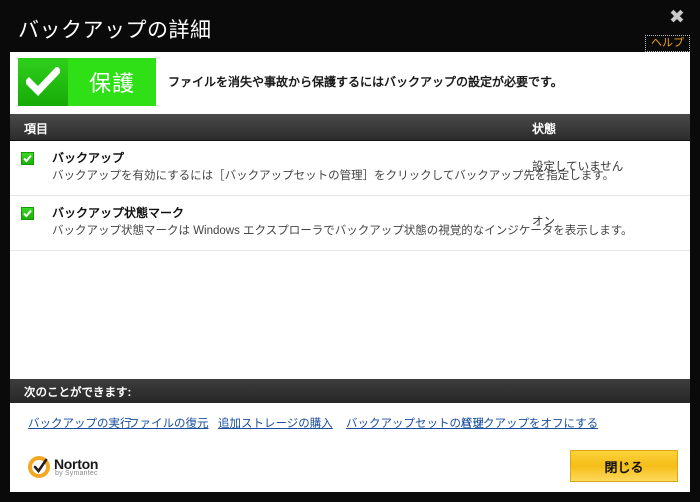 The height and width of the screenshot is (502, 700). I want to click on action-link-restore-files: ファイルの復元, so click(168, 423).